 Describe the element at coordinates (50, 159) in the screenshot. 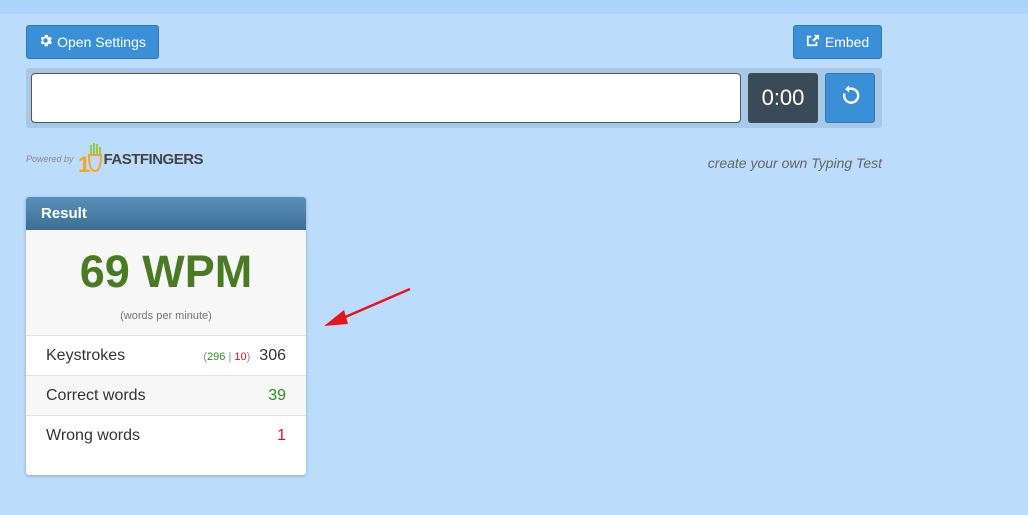

I see `powered-by-text: Powered by` at that location.